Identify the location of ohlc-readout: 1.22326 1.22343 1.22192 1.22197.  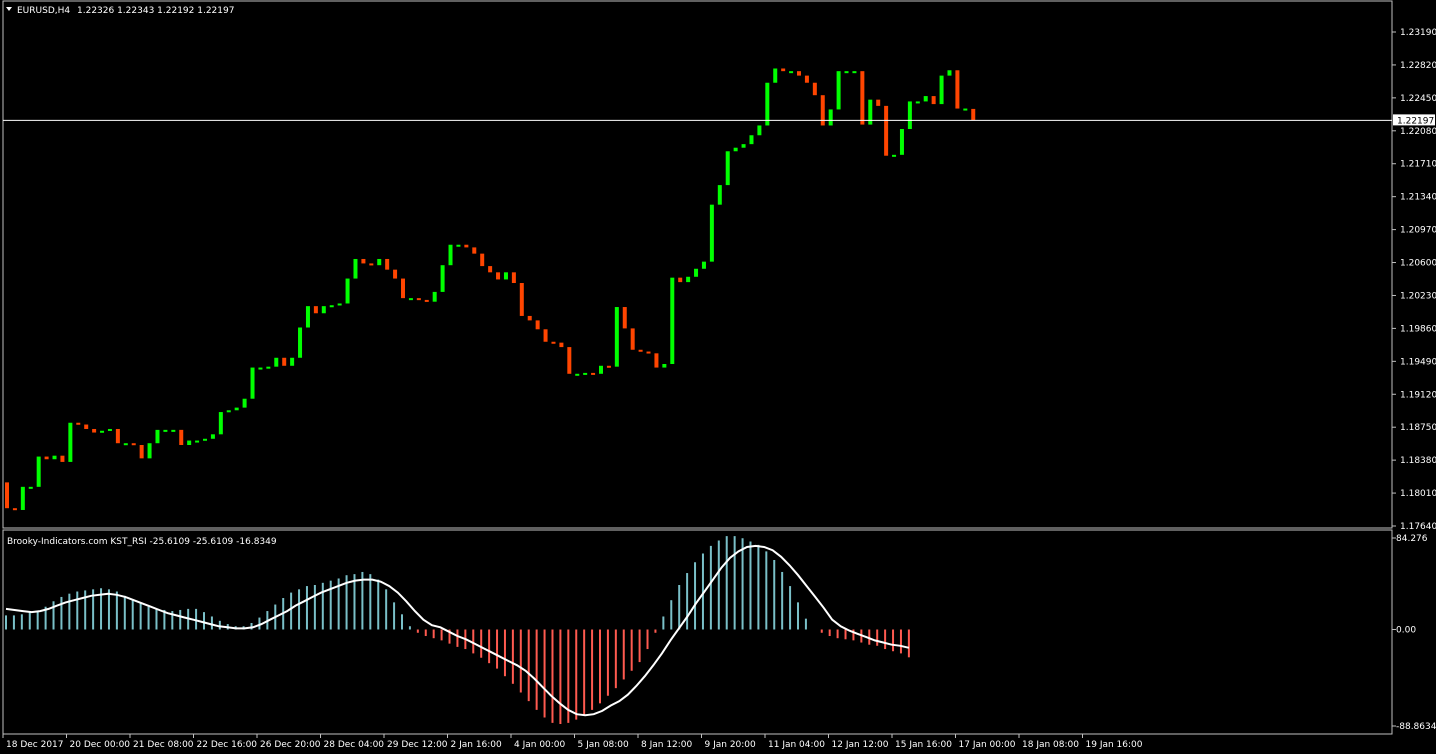
(155, 11).